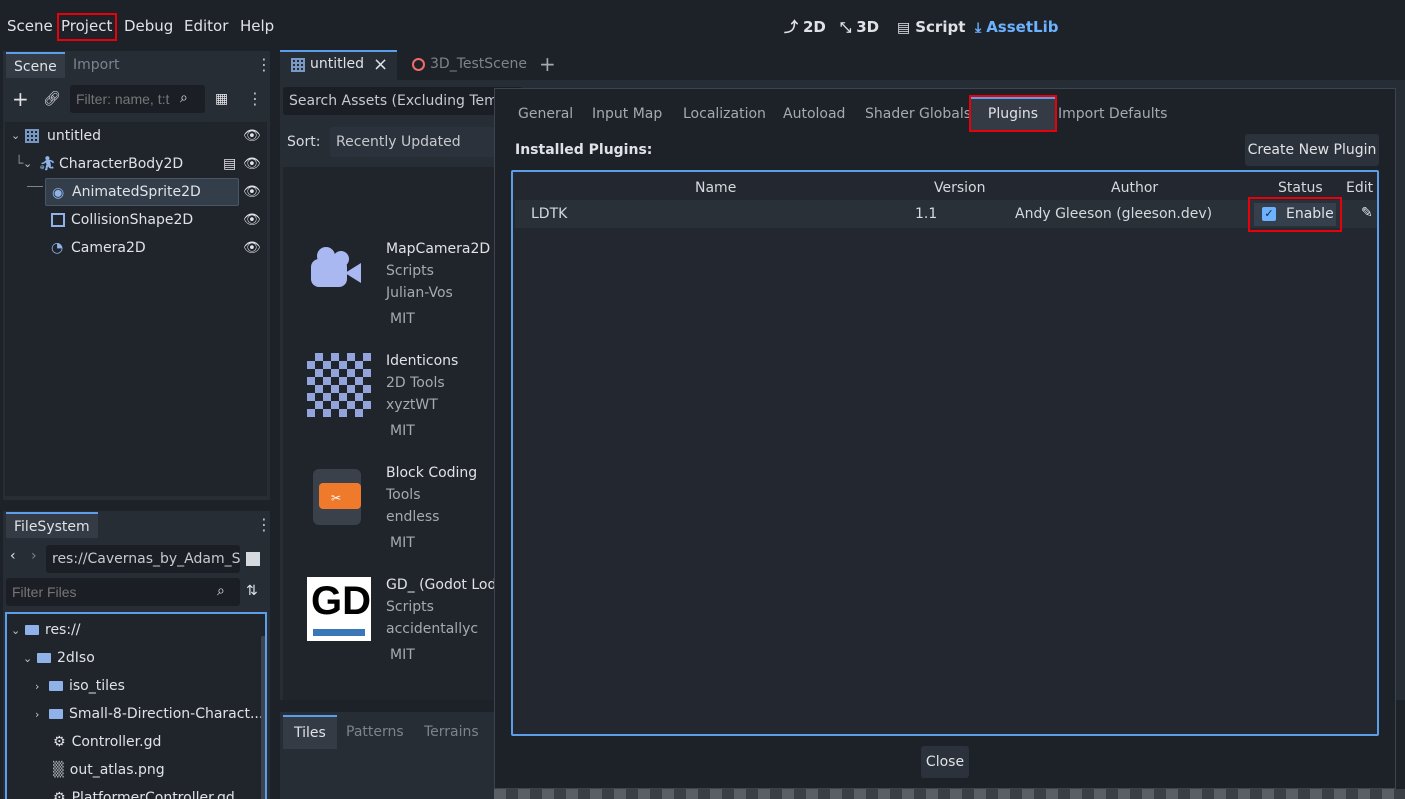  What do you see at coordinates (148, 27) in the screenshot?
I see `menu-debug: Debug` at bounding box center [148, 27].